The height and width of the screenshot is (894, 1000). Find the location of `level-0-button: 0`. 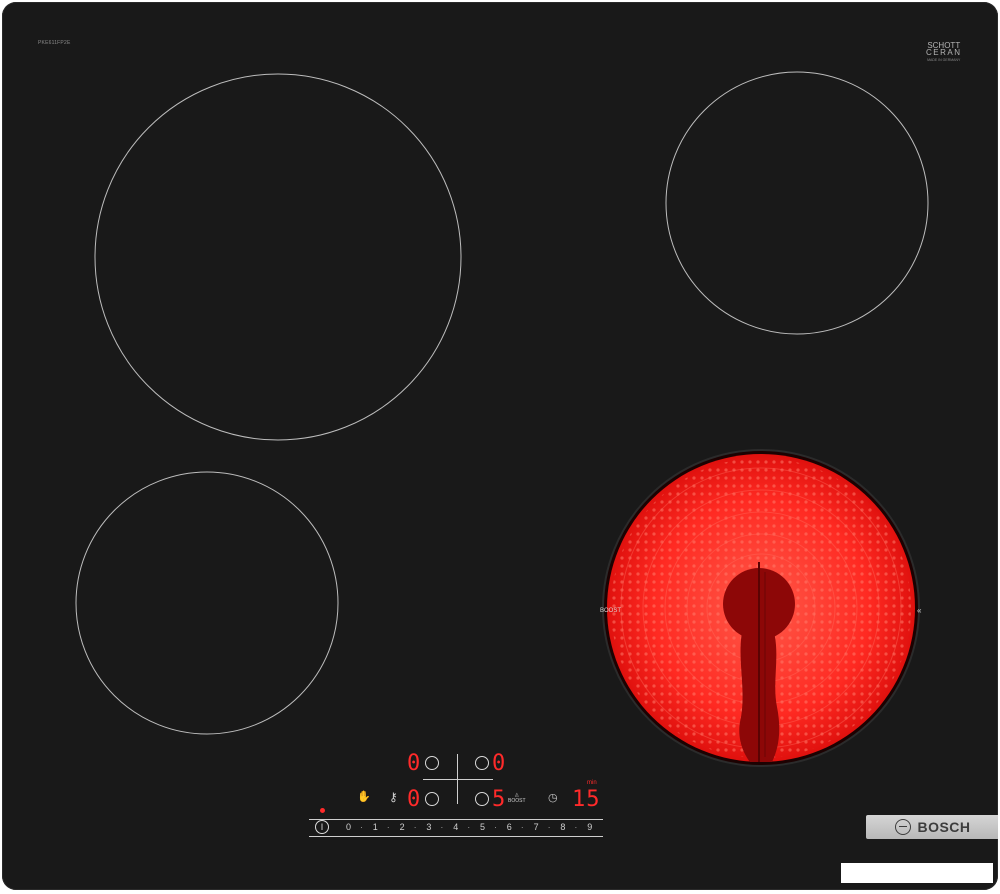

level-0-button: 0 is located at coordinates (348, 827).